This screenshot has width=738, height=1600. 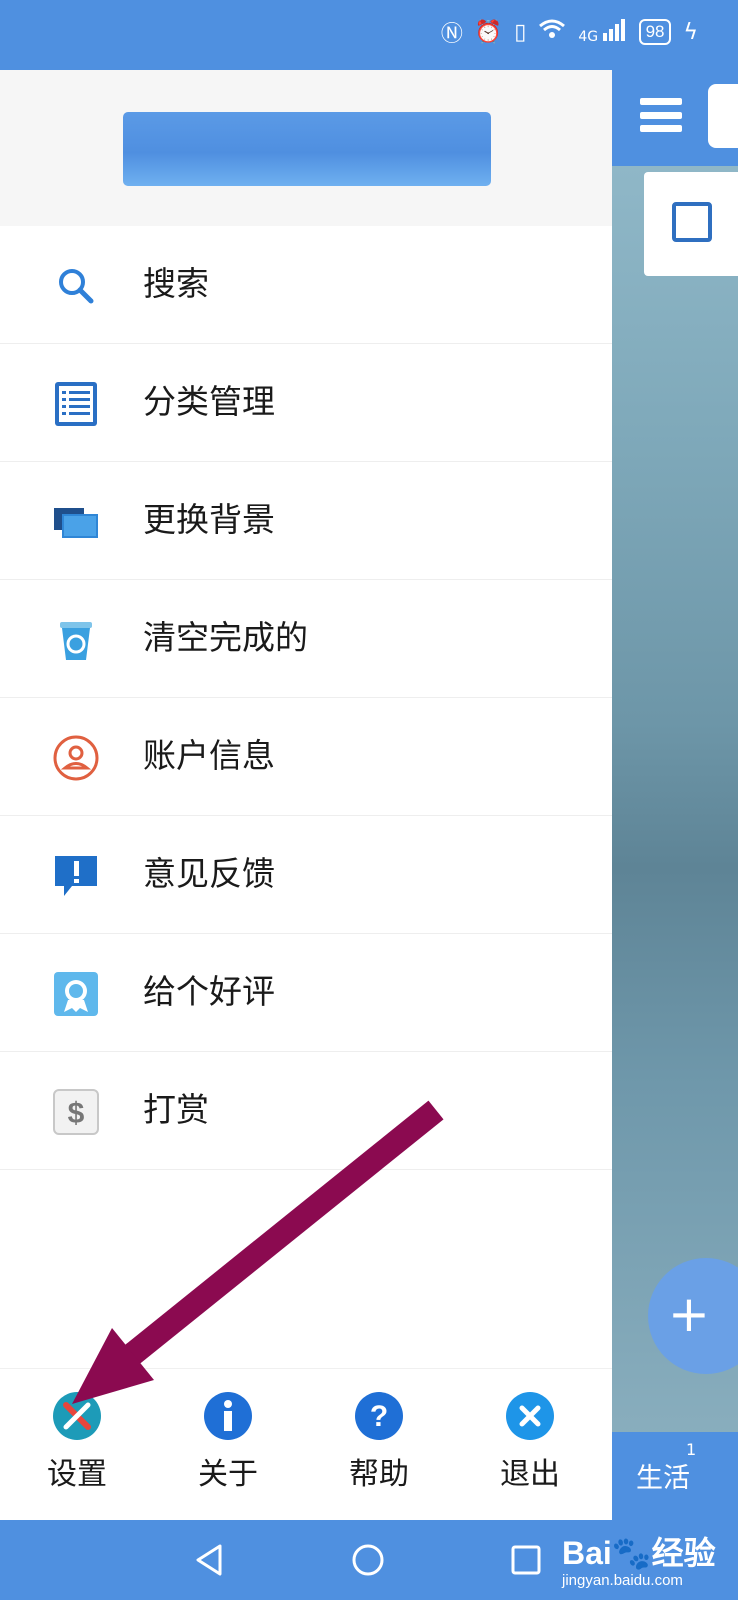 What do you see at coordinates (306, 403) in the screenshot?
I see `menu-item-categories: 分类管理` at bounding box center [306, 403].